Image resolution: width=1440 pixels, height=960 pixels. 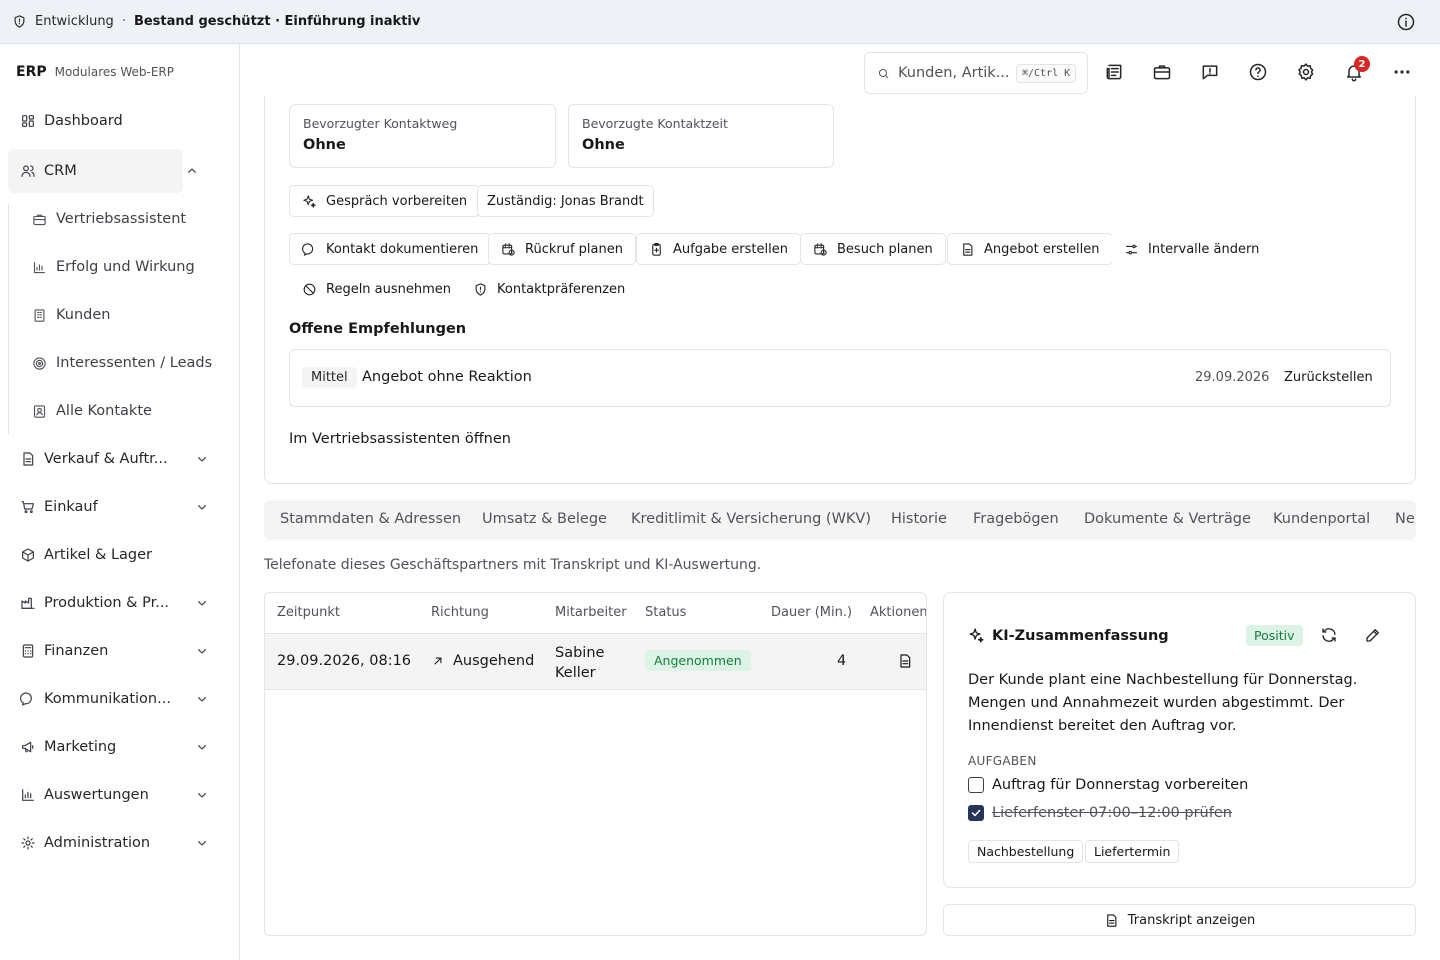 I want to click on task-label: Auftrag für Donnerstag vorbereiten, so click(x=1120, y=785).